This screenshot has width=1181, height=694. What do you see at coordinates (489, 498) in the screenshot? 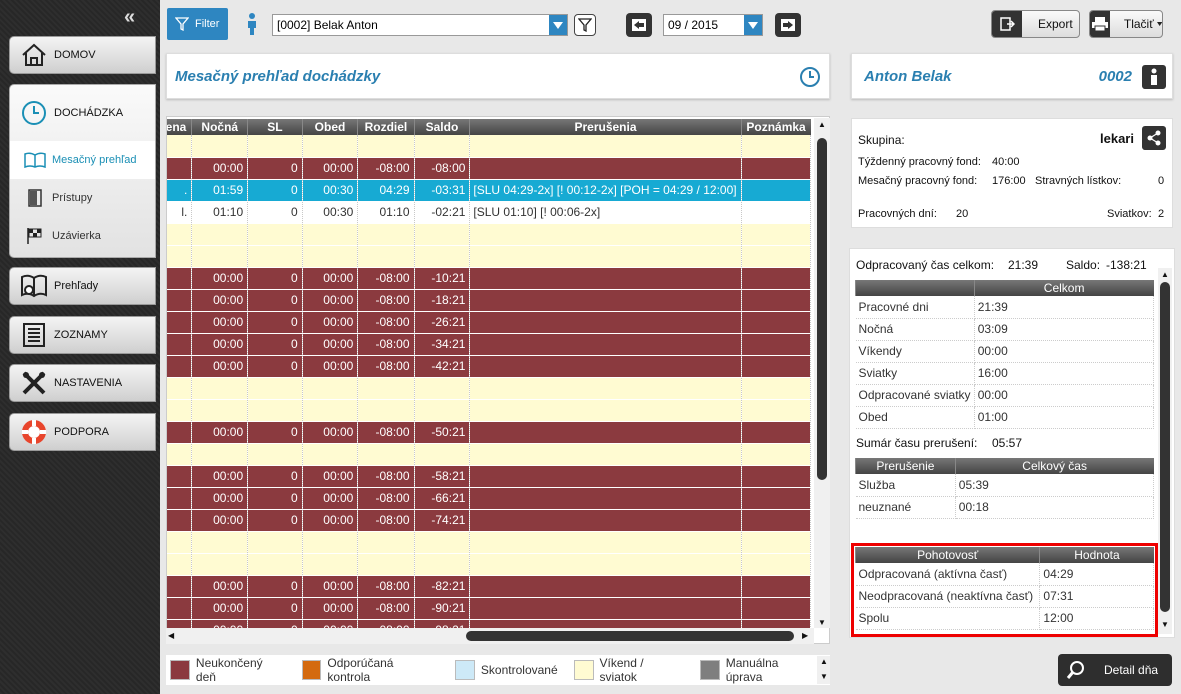
I see `table-row: 00:00 0 00:00 -08:00 -66:21` at bounding box center [489, 498].